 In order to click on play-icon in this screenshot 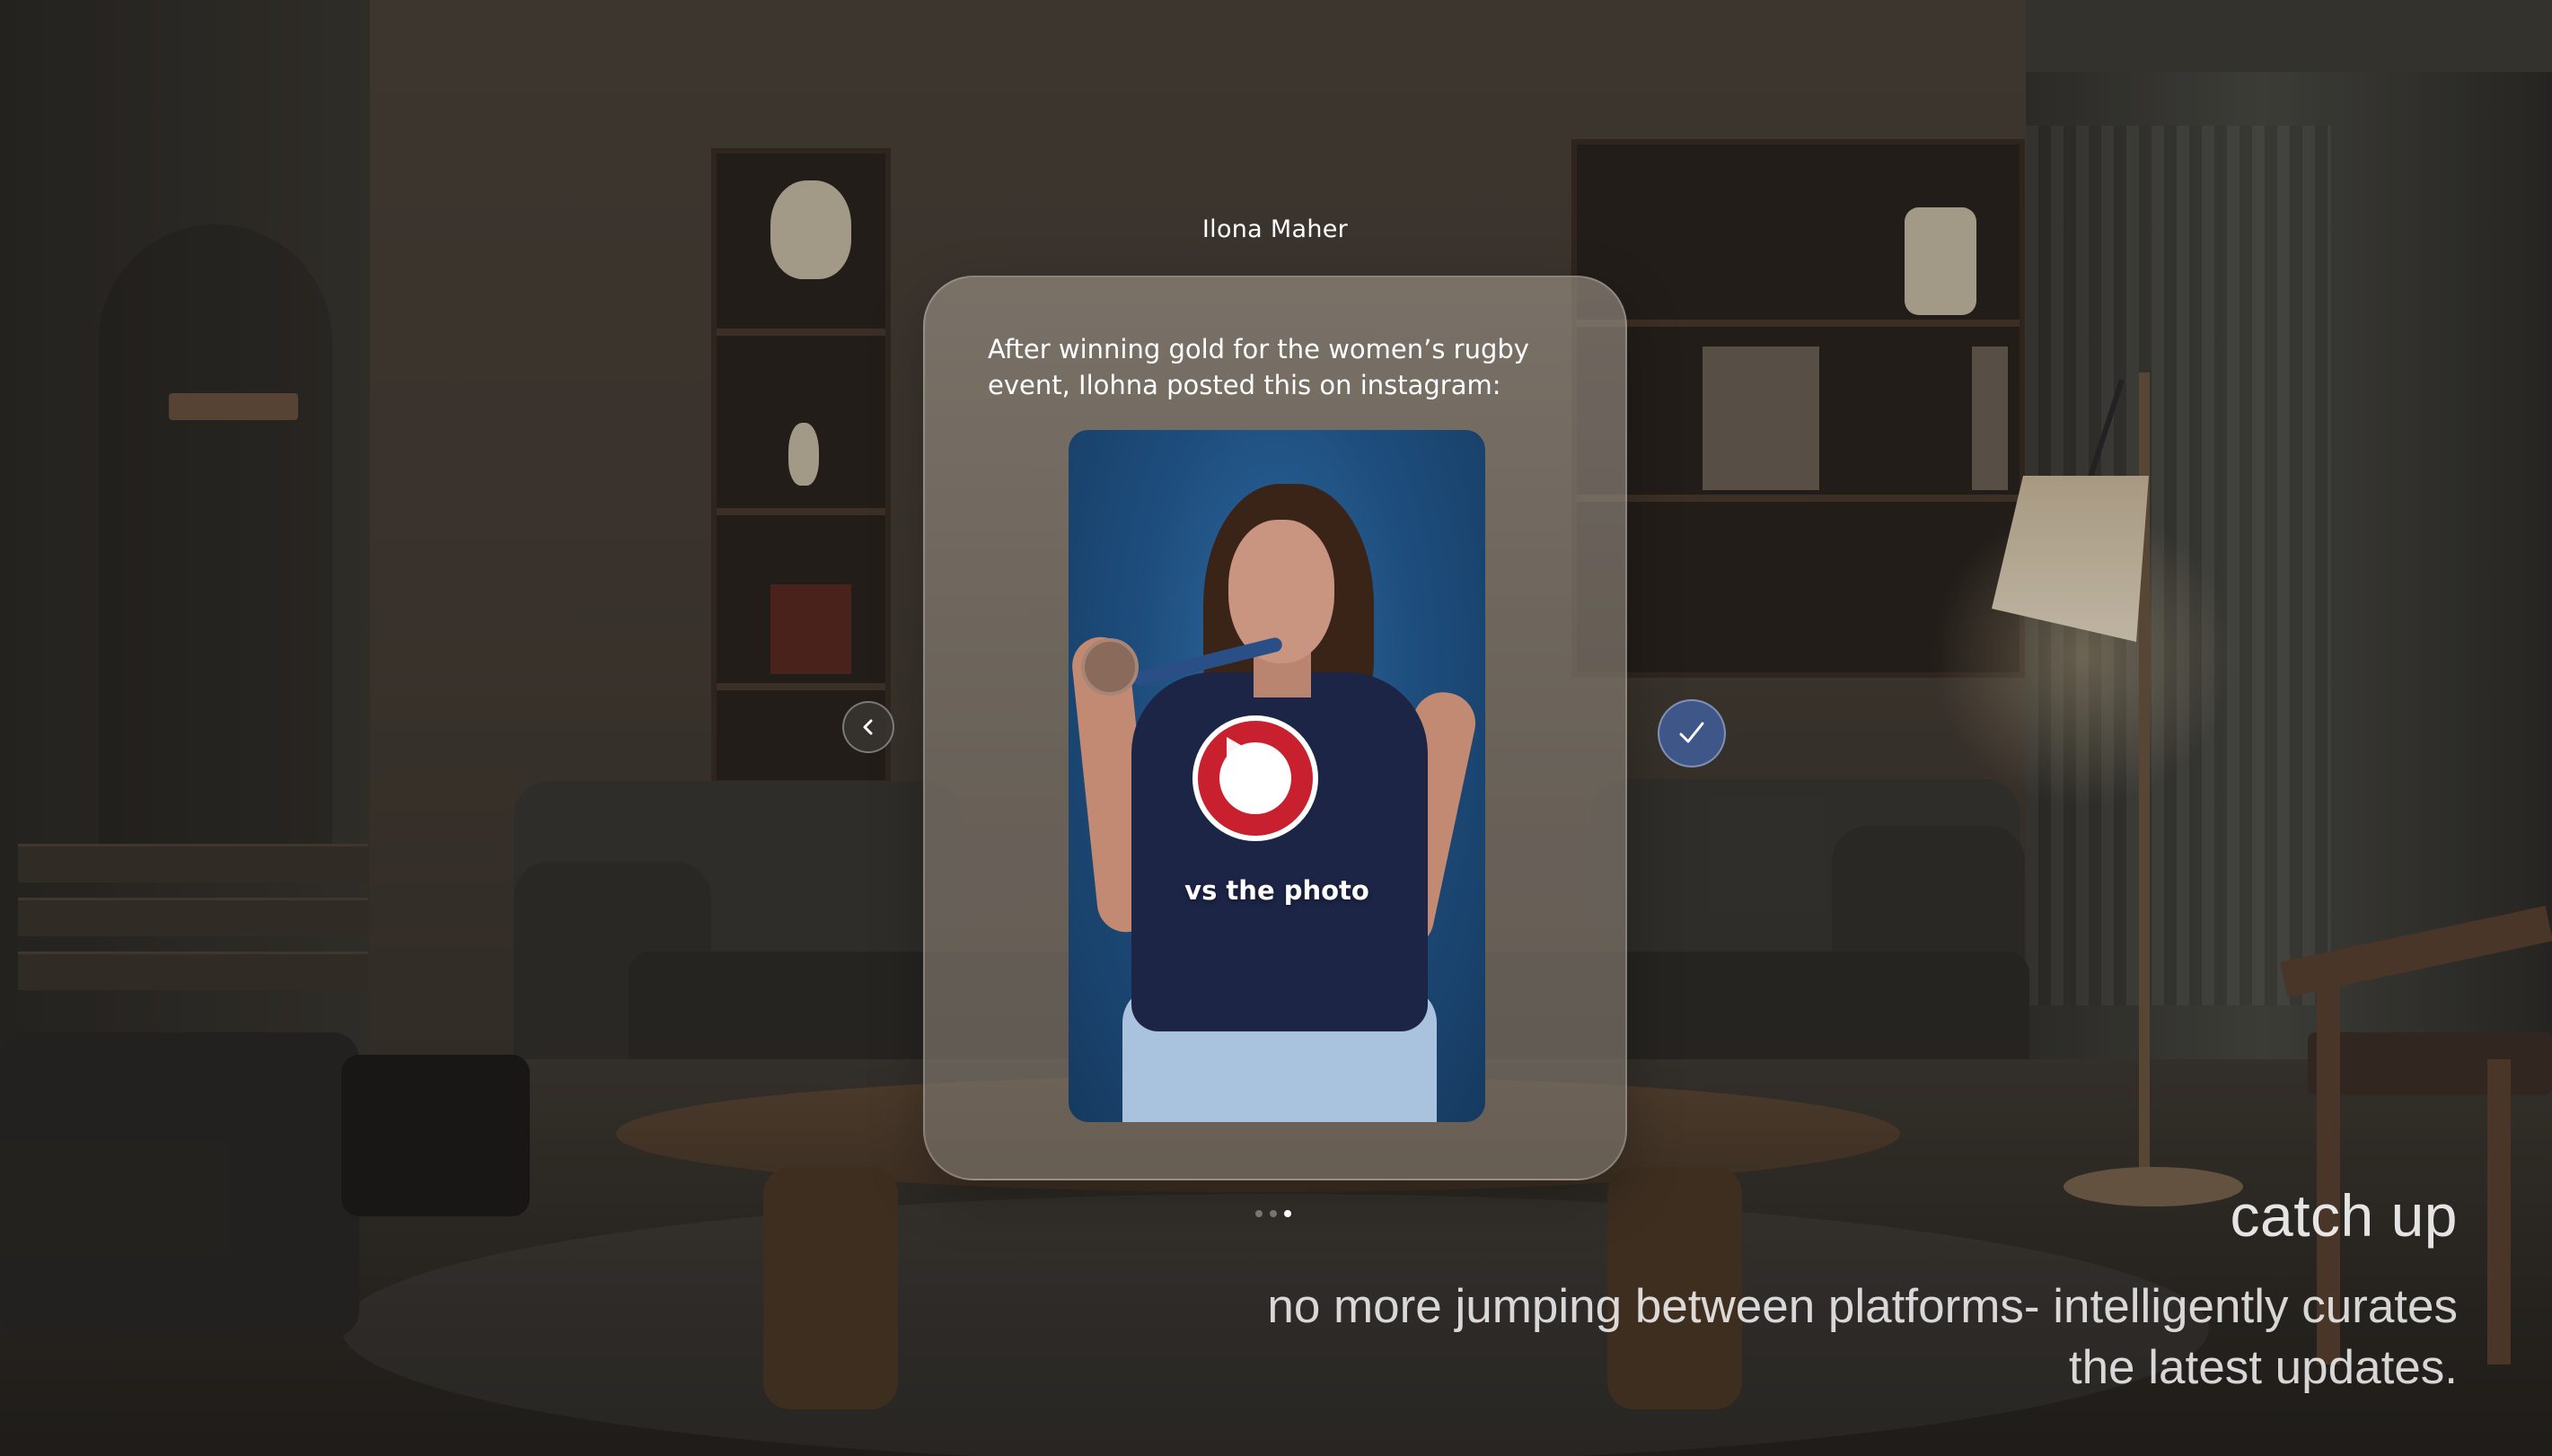, I will do `click(1252, 766)`.